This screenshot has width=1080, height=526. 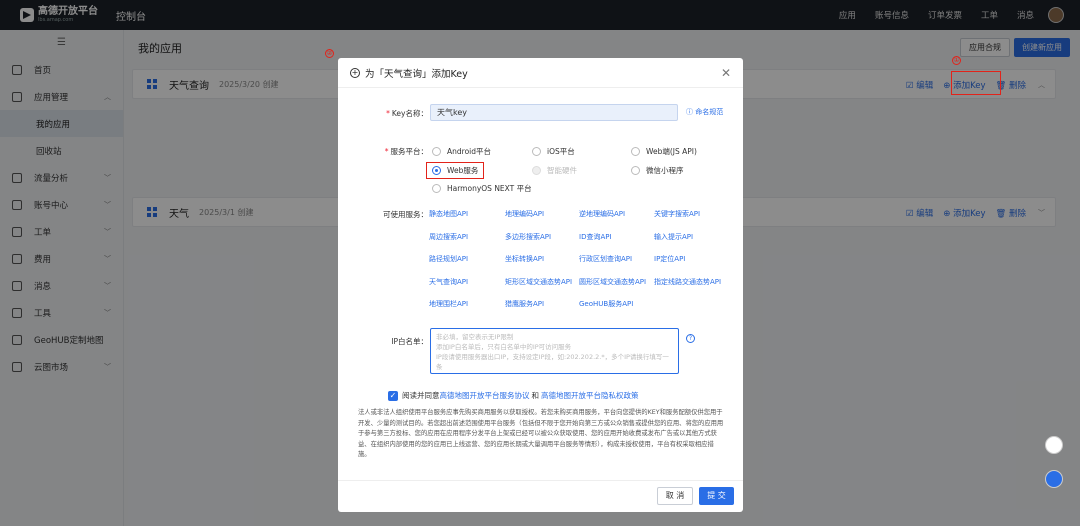 I want to click on radio-ios: iOS平台, so click(x=553, y=151).